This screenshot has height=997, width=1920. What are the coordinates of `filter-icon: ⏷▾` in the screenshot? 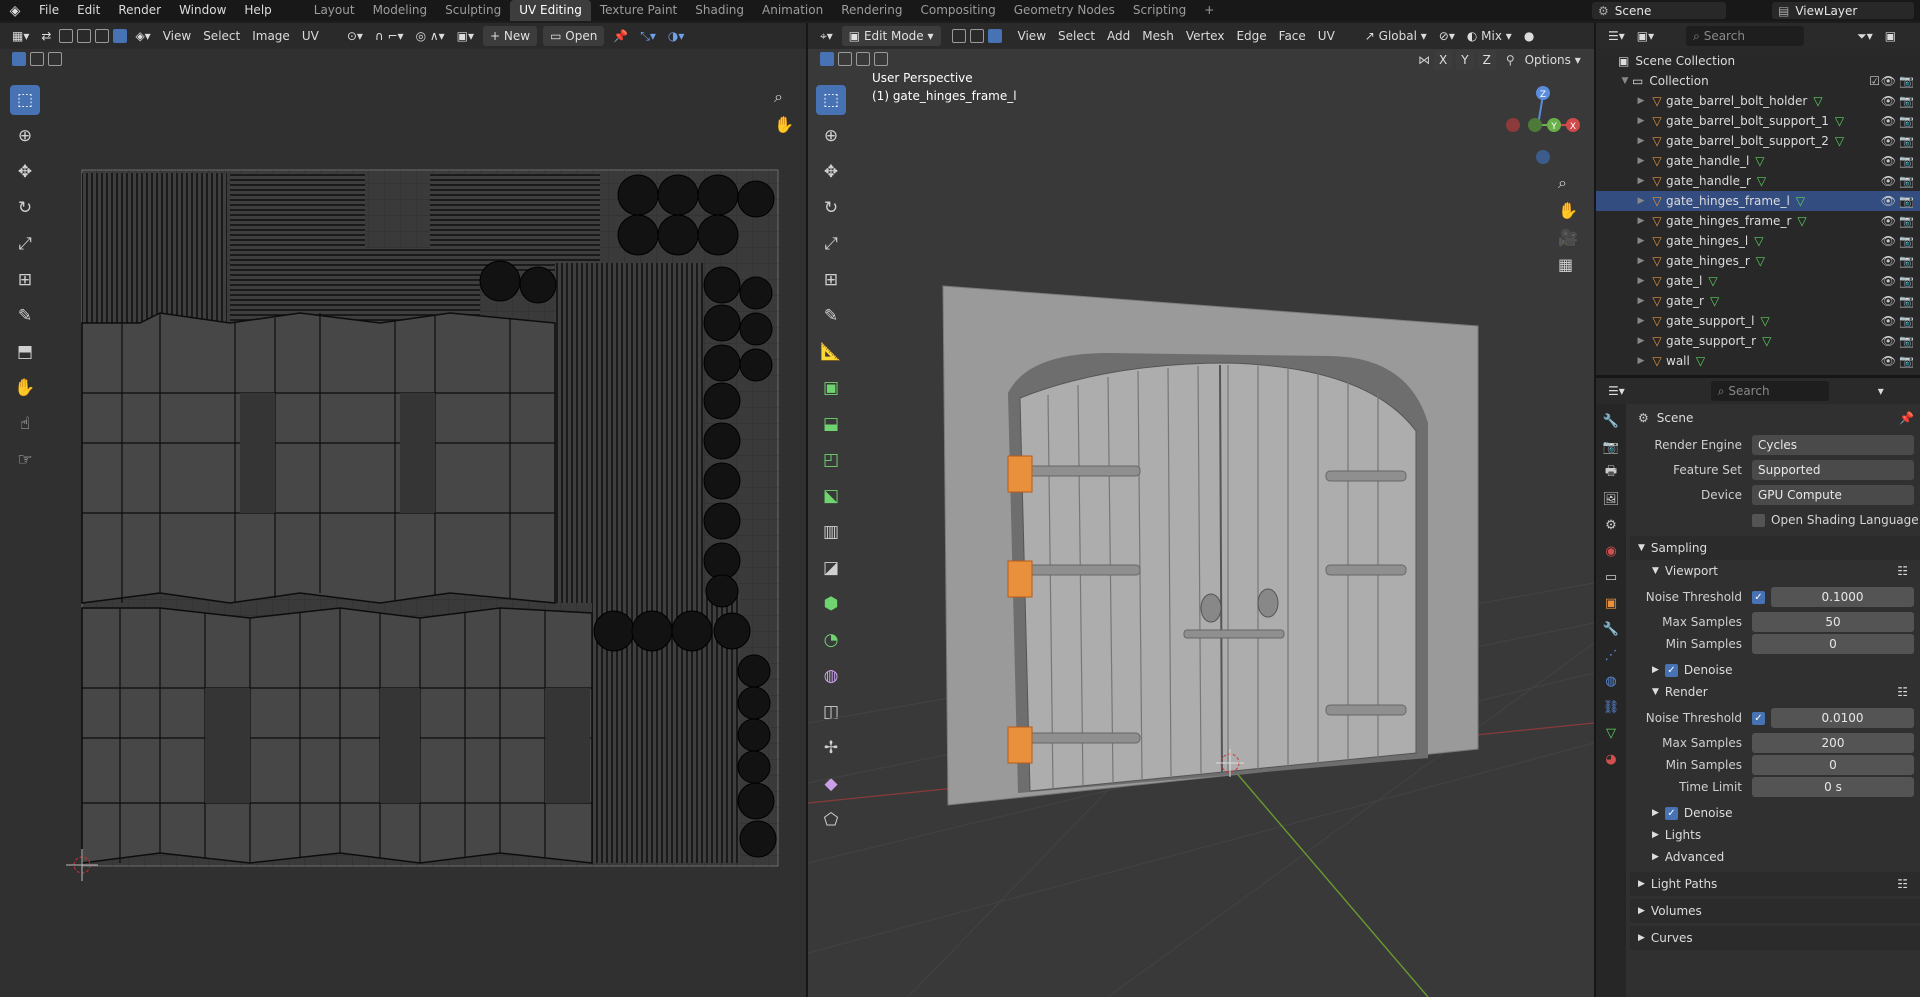 It's located at (1865, 36).